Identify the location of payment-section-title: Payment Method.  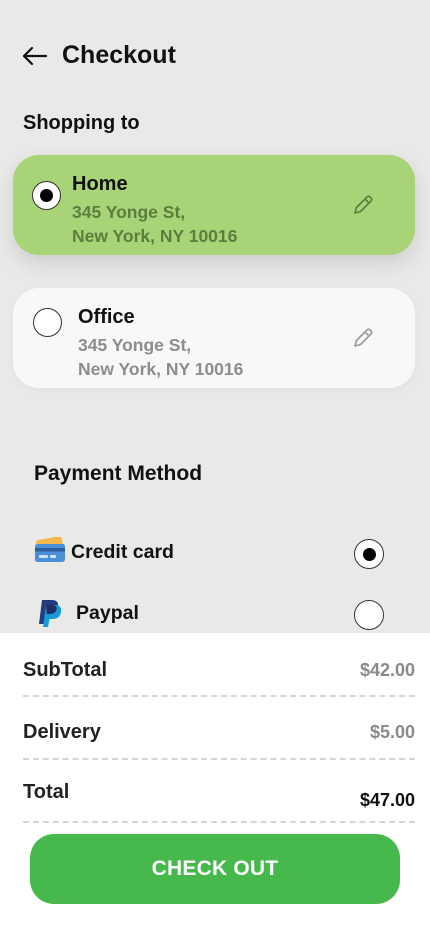
(118, 473).